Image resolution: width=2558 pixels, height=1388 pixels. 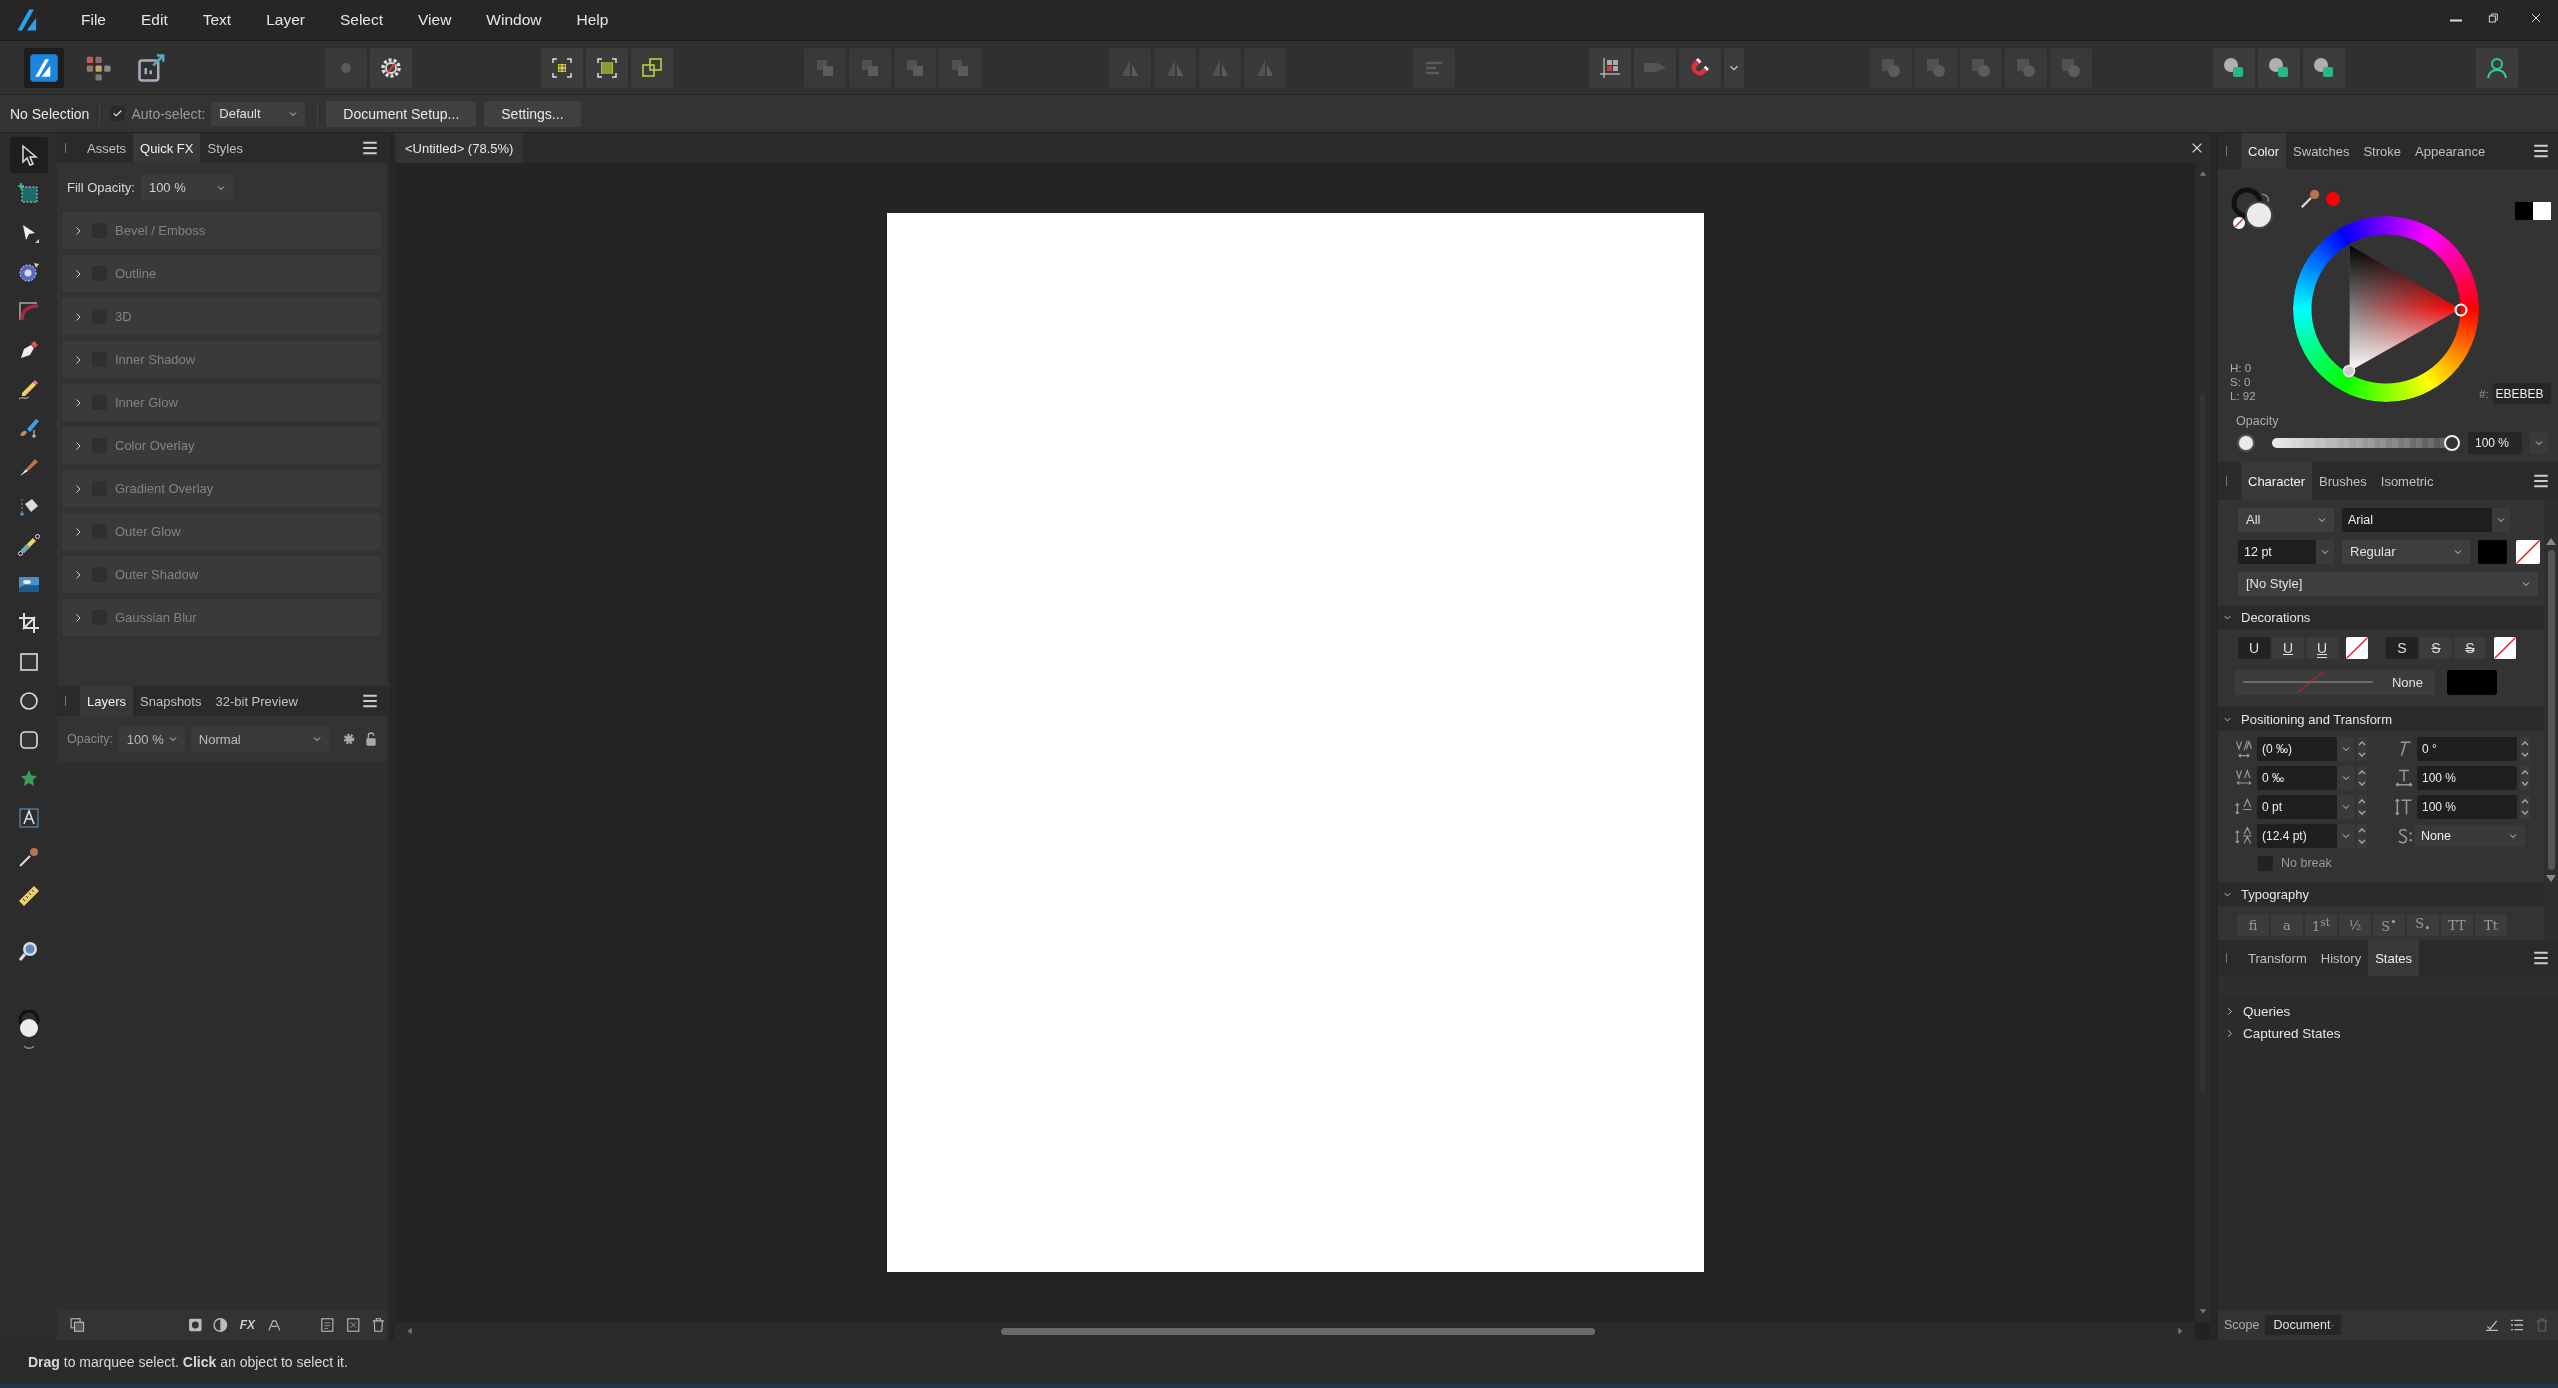 What do you see at coordinates (2286, 519) in the screenshot?
I see `scope-dropdown: All` at bounding box center [2286, 519].